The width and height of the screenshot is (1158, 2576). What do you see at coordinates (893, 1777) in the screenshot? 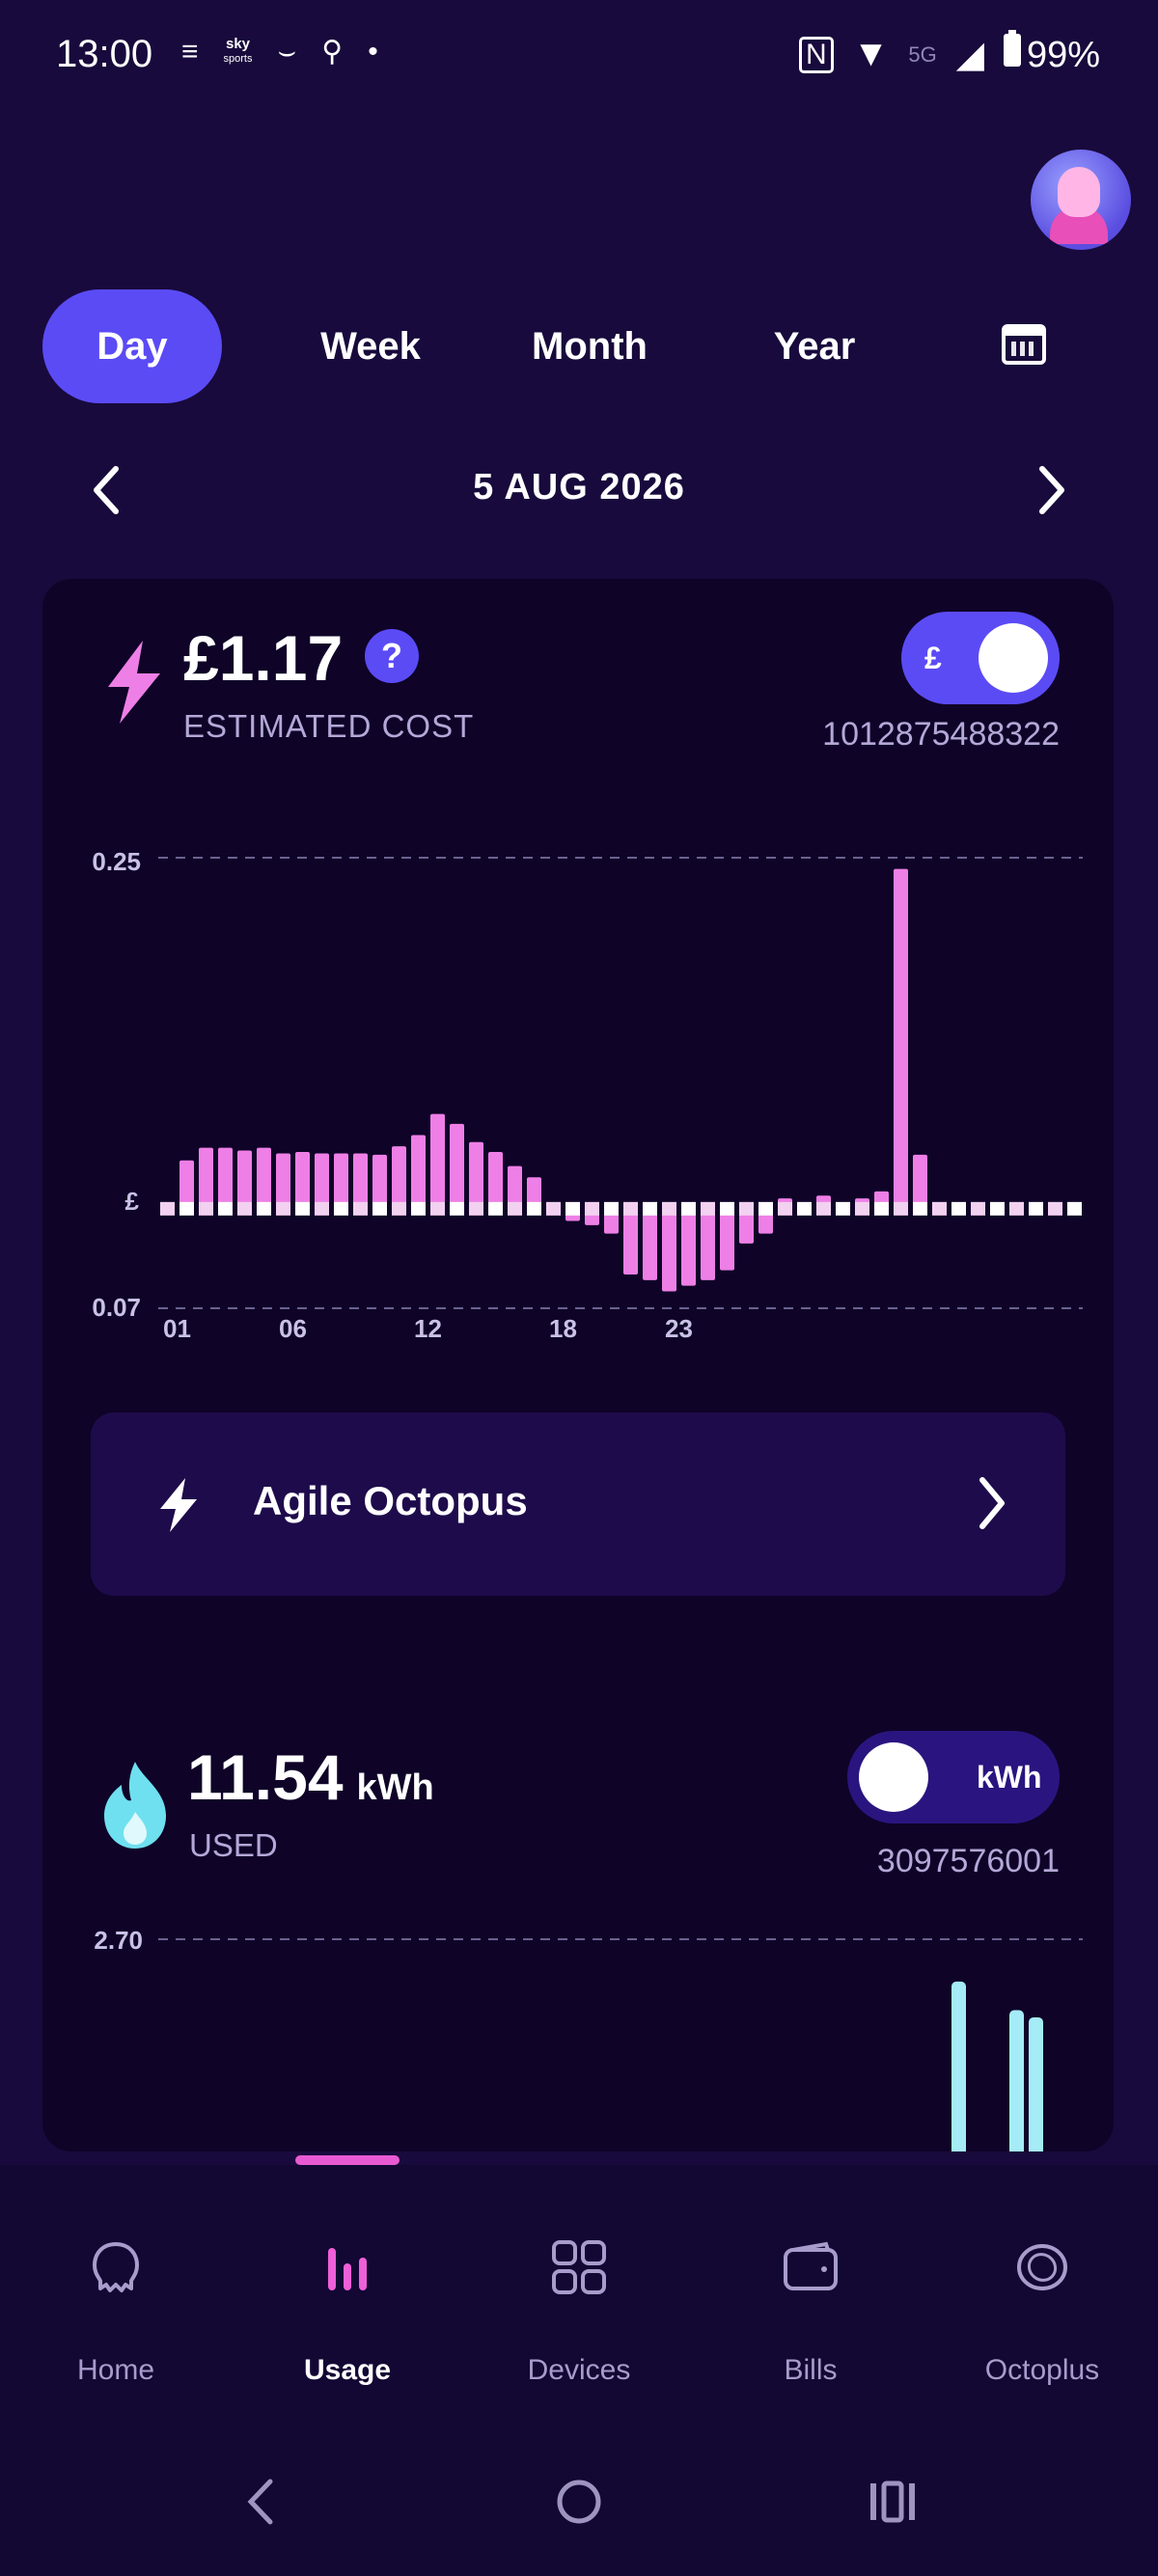
I see `toggle-knob` at bounding box center [893, 1777].